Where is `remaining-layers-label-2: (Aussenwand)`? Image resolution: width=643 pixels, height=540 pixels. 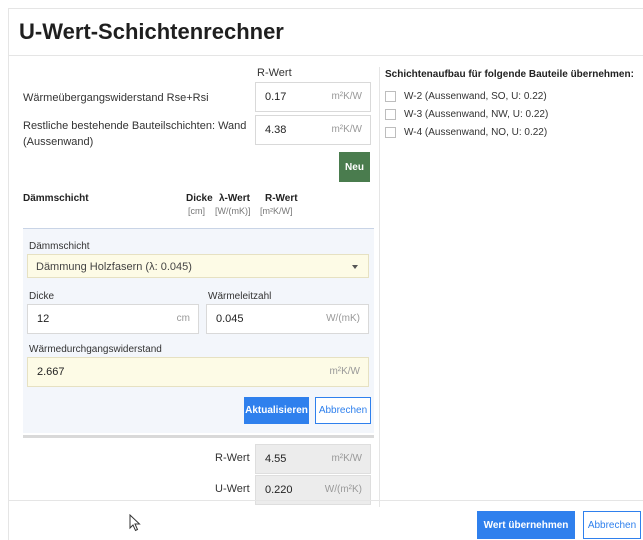 remaining-layers-label-2: (Aussenwand) is located at coordinates (58, 142).